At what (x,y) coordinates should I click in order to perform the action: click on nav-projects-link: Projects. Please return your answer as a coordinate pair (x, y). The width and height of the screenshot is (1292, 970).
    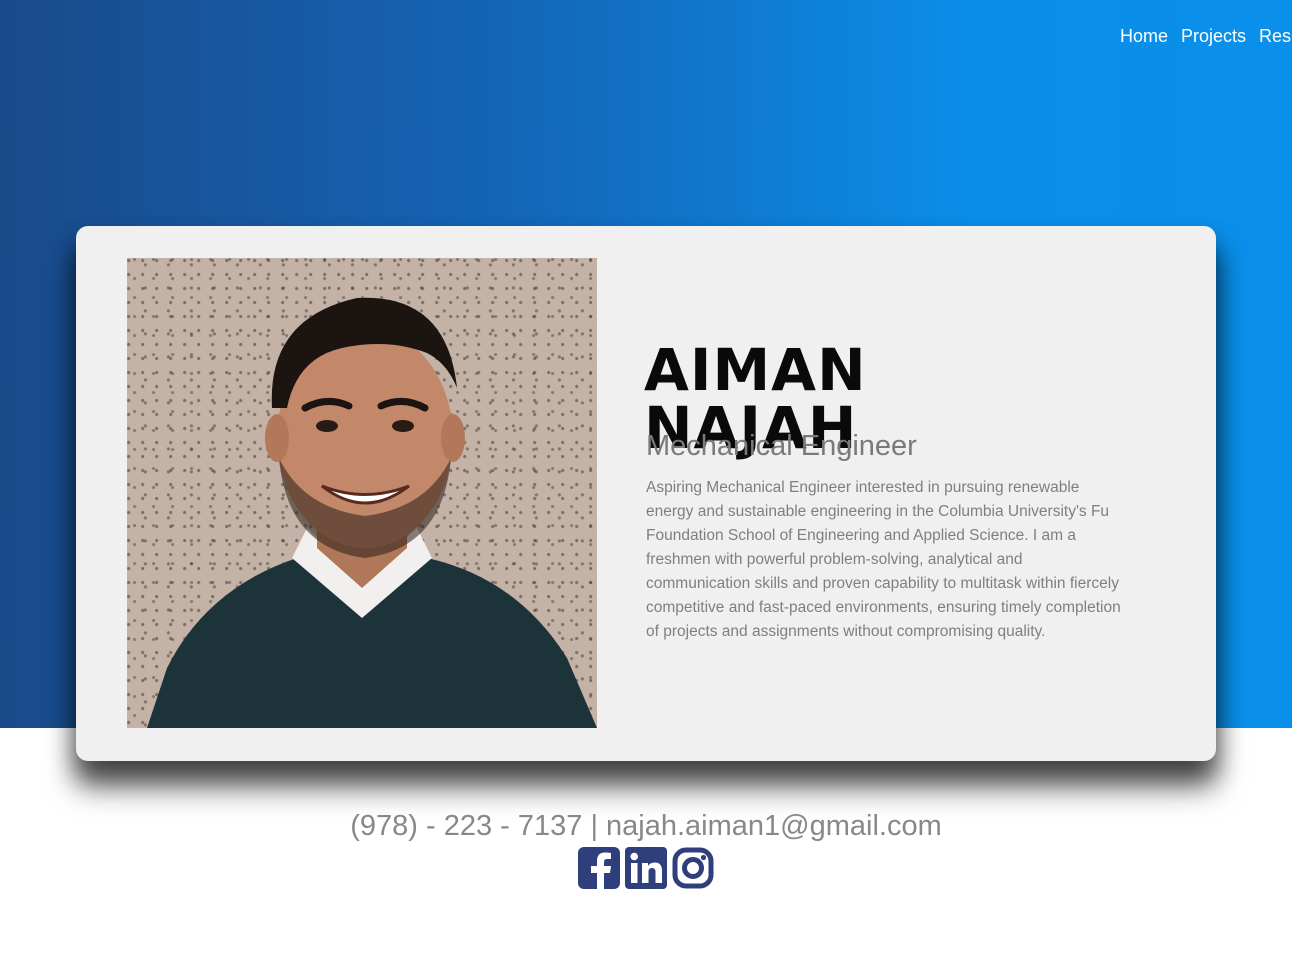
    Looking at the image, I should click on (1213, 36).